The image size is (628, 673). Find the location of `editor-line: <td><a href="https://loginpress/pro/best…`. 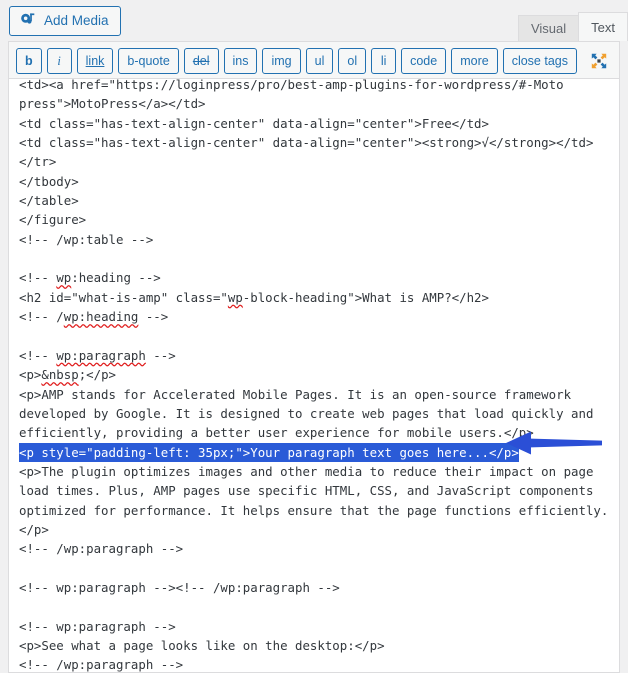

editor-line: <td><a href="https://loginpress/pro/best… is located at coordinates (315, 86).